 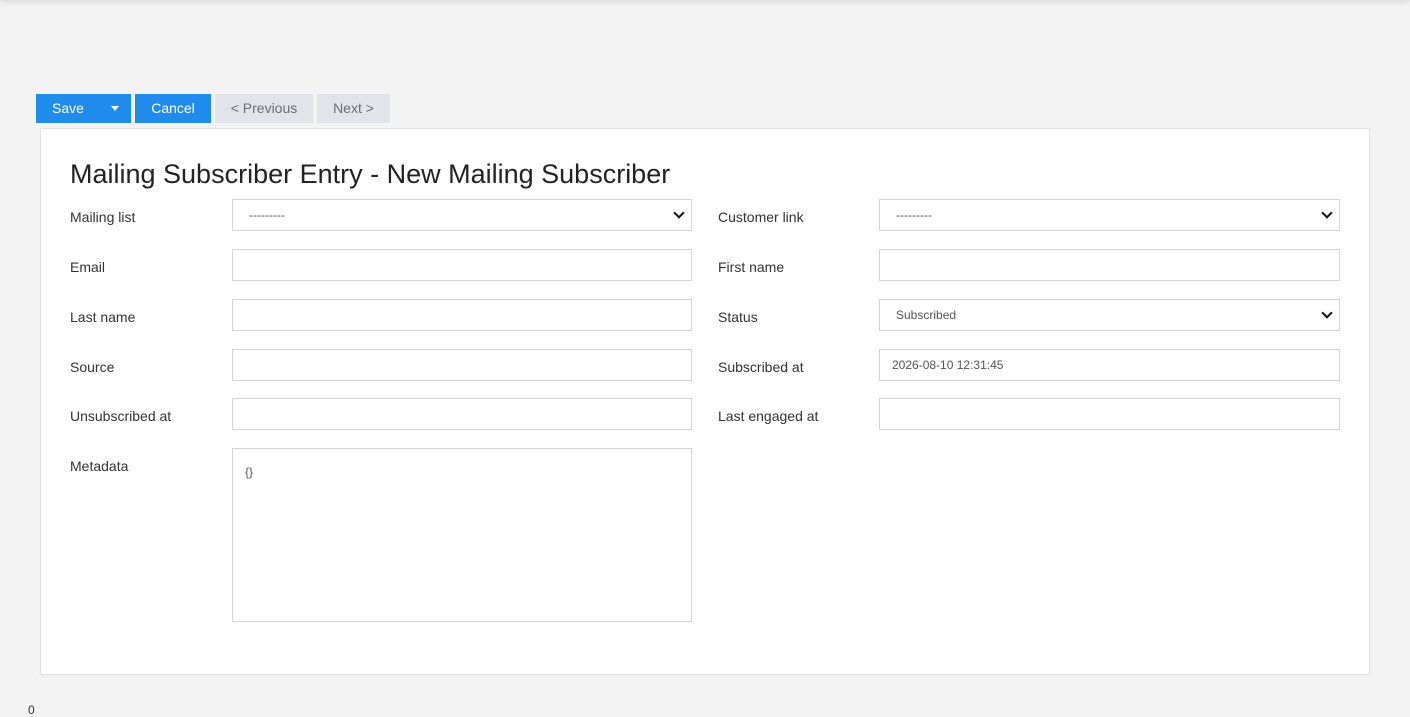 I want to click on action-toolbar: Save Cancel < Previous Next >, so click(x=213, y=108).